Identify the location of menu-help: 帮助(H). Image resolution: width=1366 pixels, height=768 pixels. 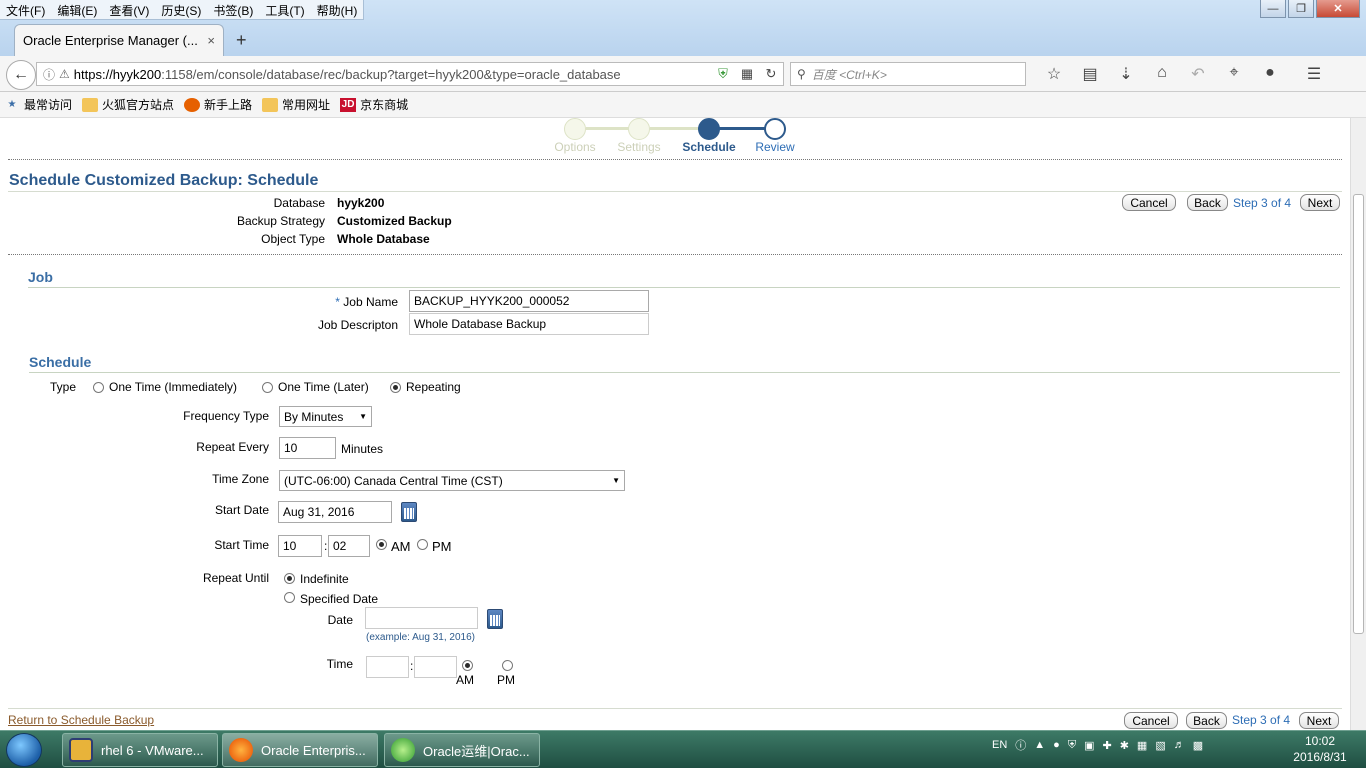
(337, 9).